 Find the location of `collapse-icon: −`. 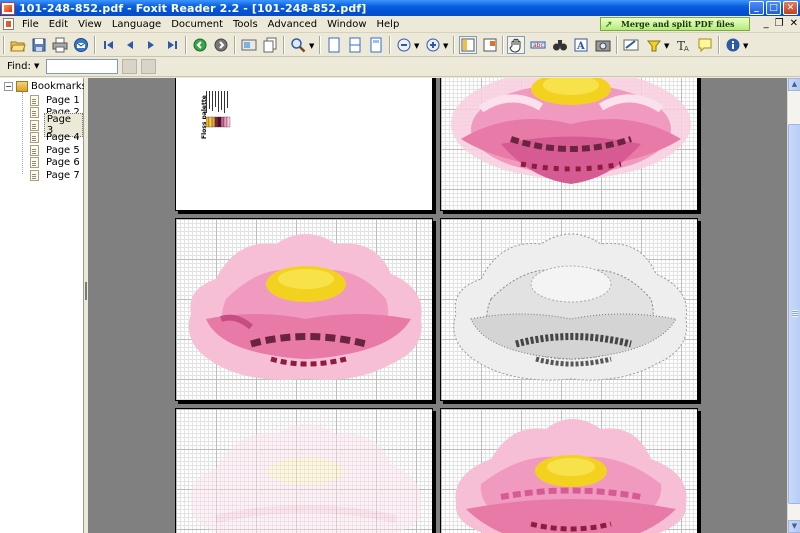

collapse-icon: − is located at coordinates (8, 86).